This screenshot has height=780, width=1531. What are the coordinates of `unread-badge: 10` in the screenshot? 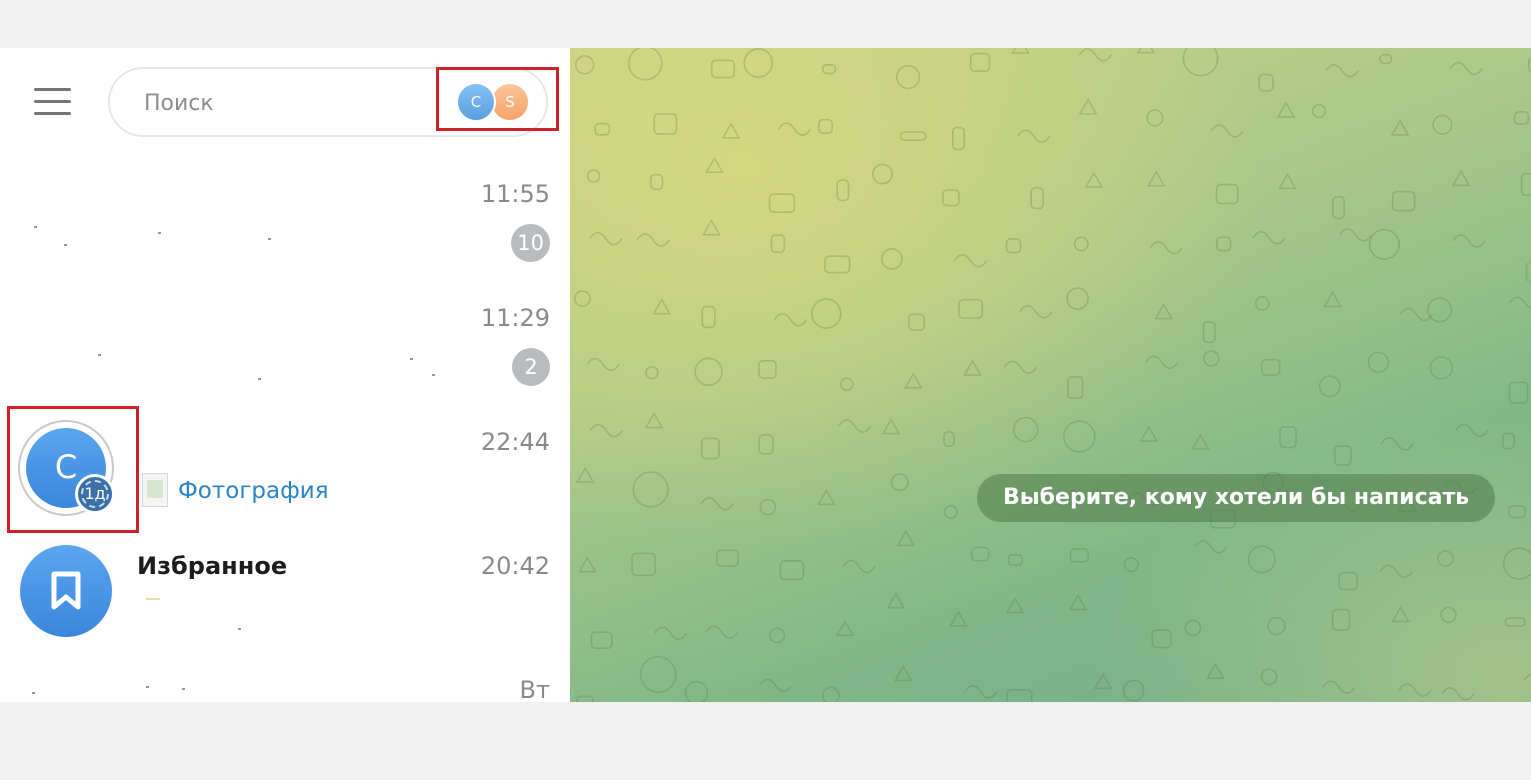 It's located at (530, 243).